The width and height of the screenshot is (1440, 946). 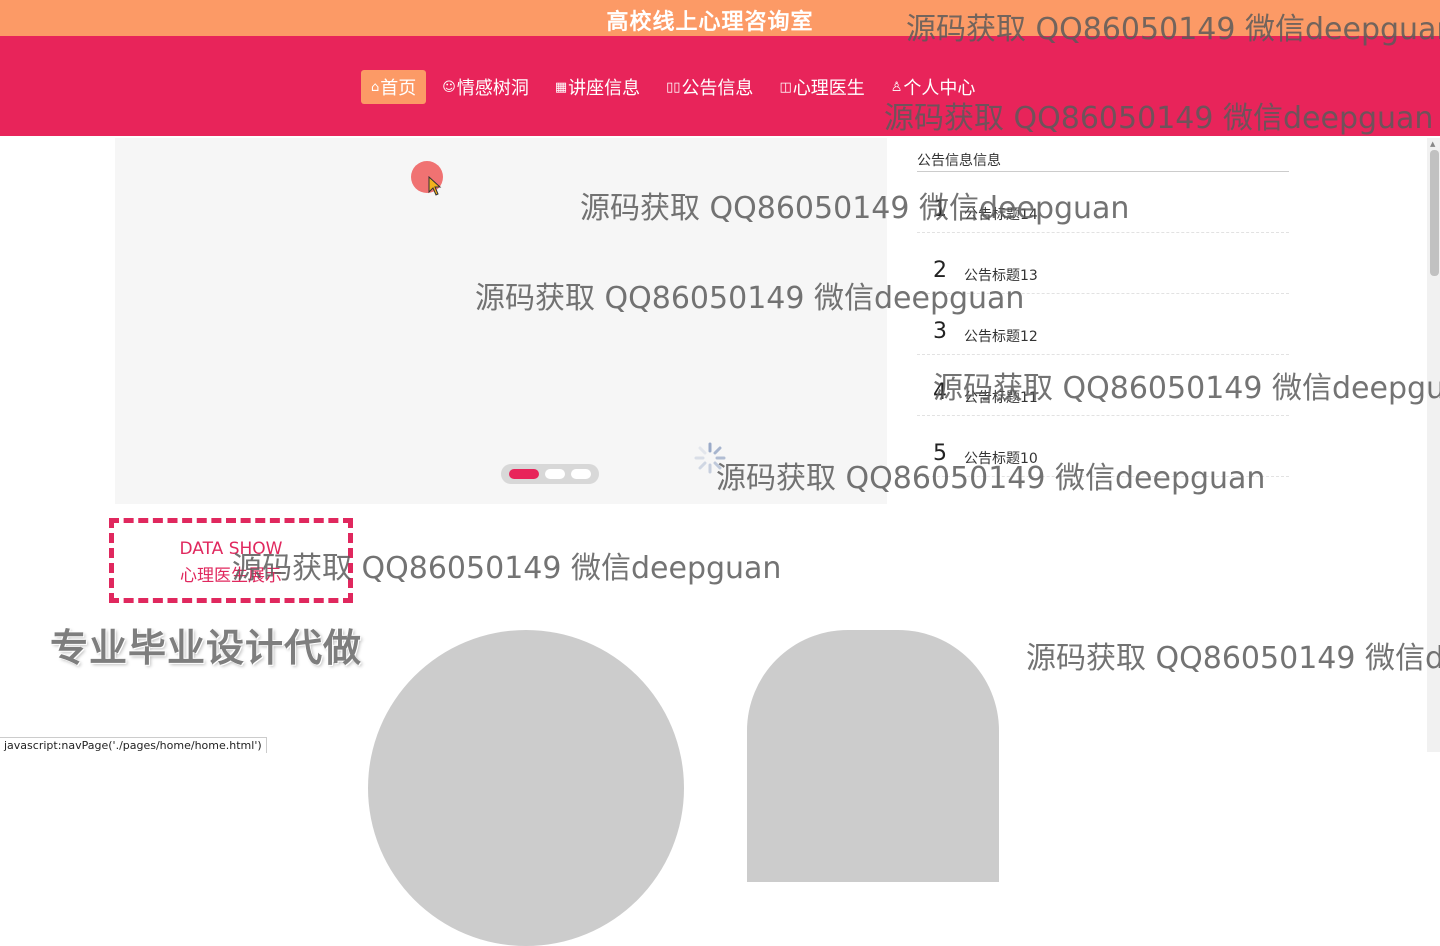 I want to click on promo-overlay-text: 专业毕业设计代做, so click(x=206, y=648).